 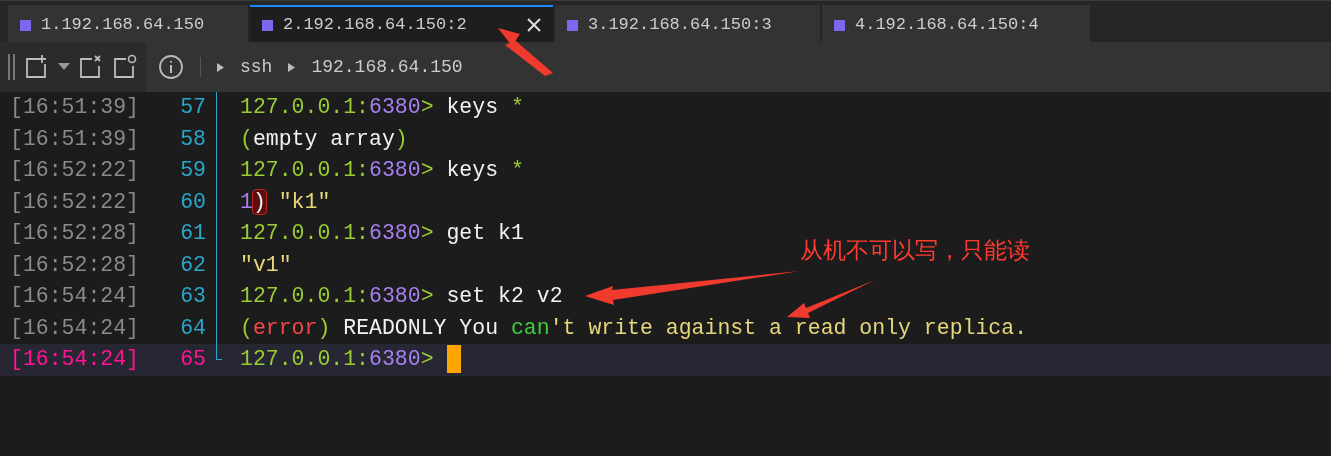 What do you see at coordinates (285, 201) in the screenshot?
I see `terminal-output: 1) "k1"` at bounding box center [285, 201].